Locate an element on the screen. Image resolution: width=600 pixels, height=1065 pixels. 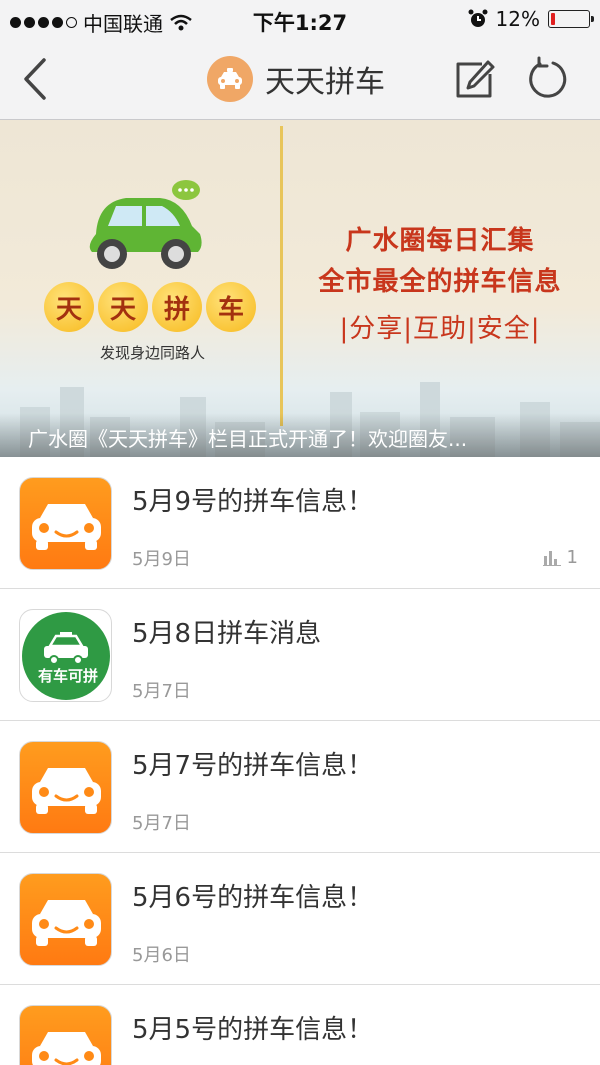
banner-headline: 广水圈每日汇集 全市最全的拼车信息 |分享|互助|安全| is located at coordinates (440, 282).